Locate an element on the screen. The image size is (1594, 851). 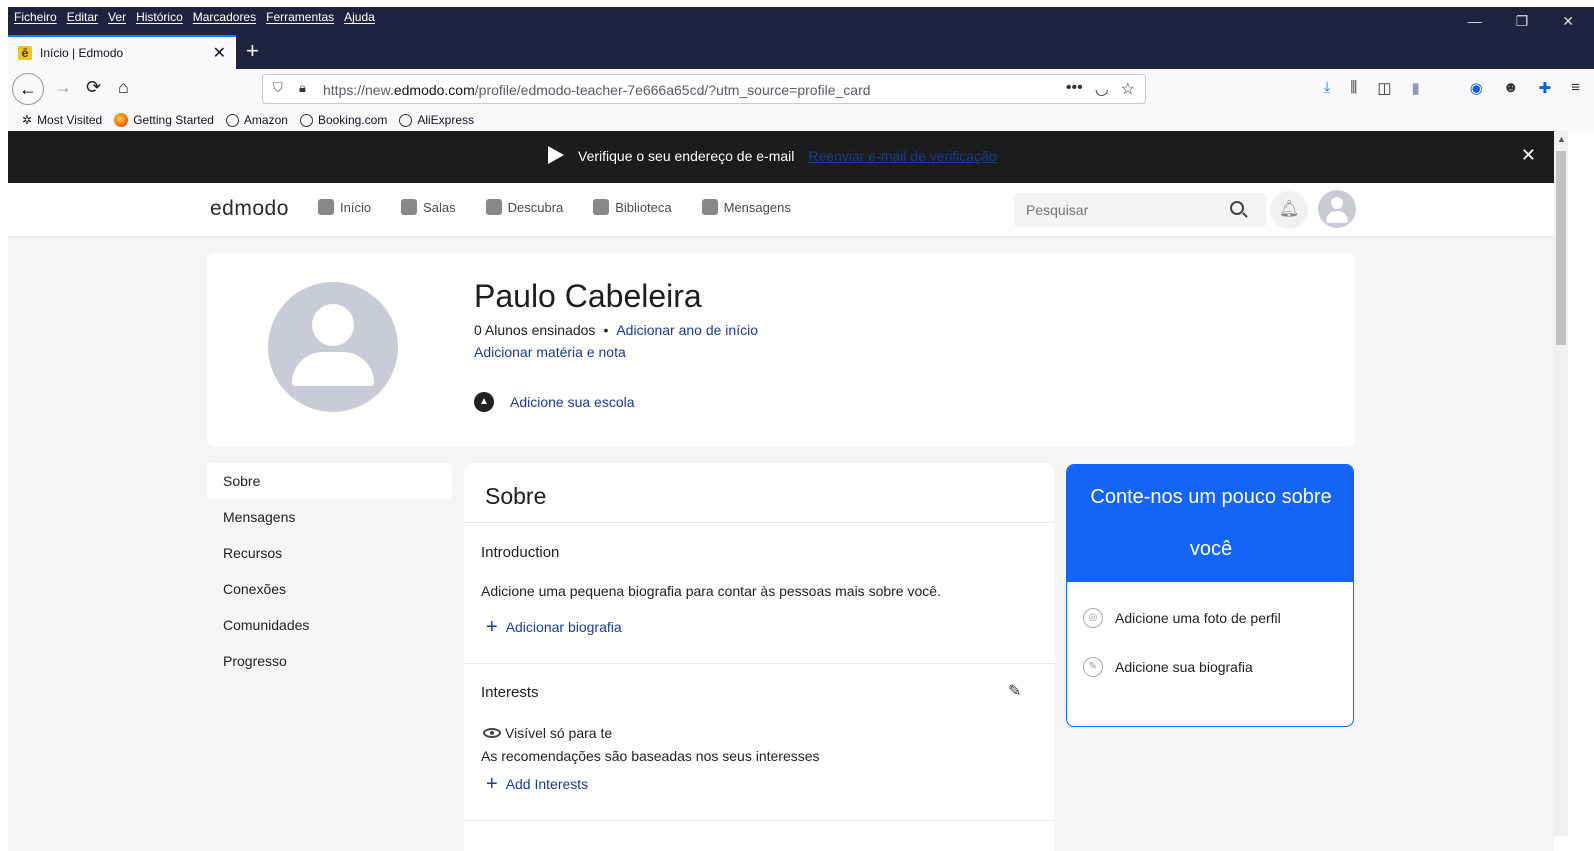
school-icon: ▲ is located at coordinates (484, 402).